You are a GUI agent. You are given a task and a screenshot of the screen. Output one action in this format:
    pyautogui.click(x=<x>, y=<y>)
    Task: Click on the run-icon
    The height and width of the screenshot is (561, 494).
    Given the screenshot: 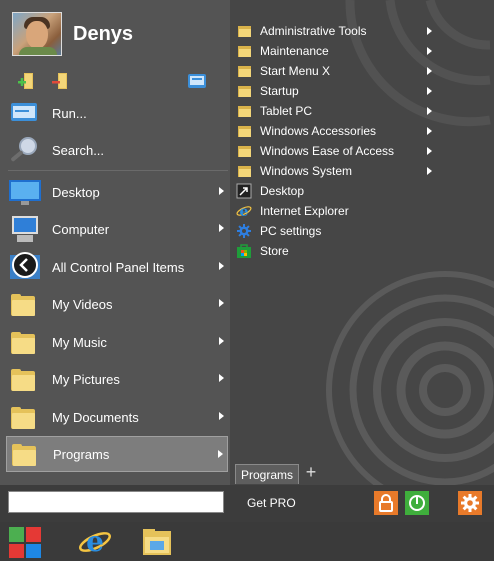 What is the action you would take?
    pyautogui.click(x=25, y=113)
    